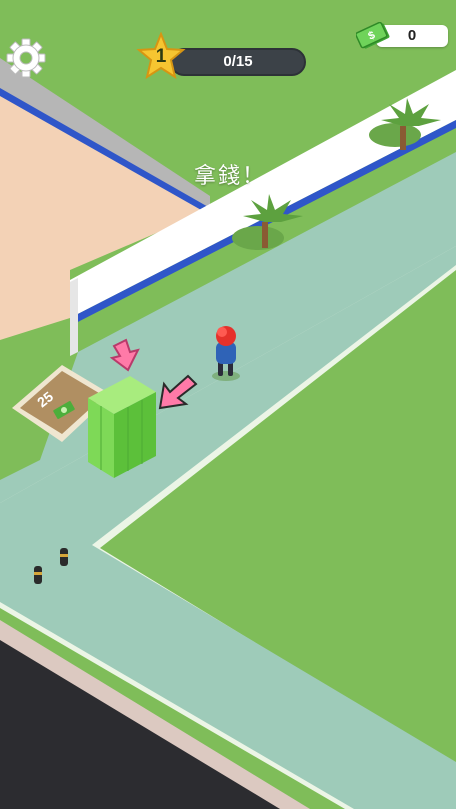 Image resolution: width=456 pixels, height=809 pixels. I want to click on settings-button, so click(26, 58).